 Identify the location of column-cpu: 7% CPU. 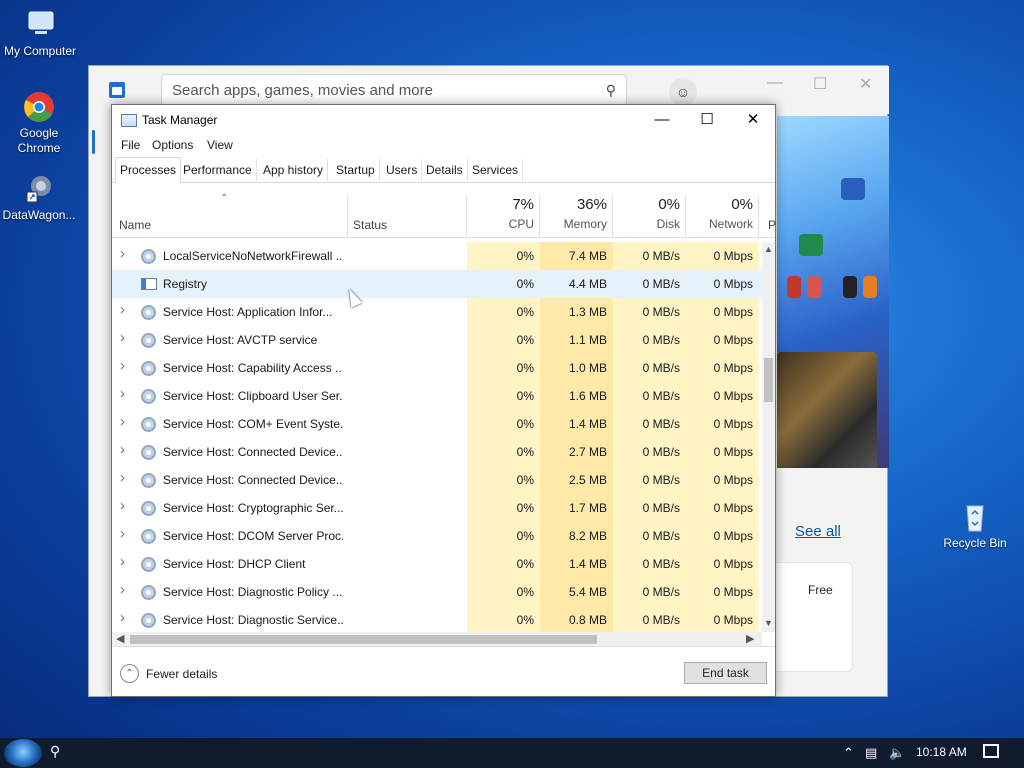
(498, 213).